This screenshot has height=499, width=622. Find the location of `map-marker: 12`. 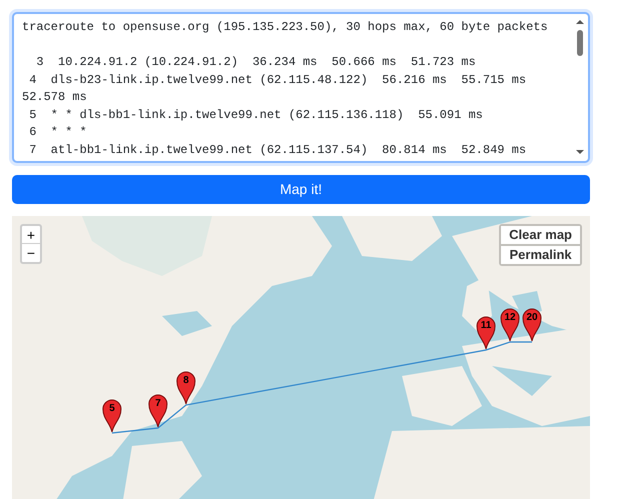

map-marker: 12 is located at coordinates (510, 325).